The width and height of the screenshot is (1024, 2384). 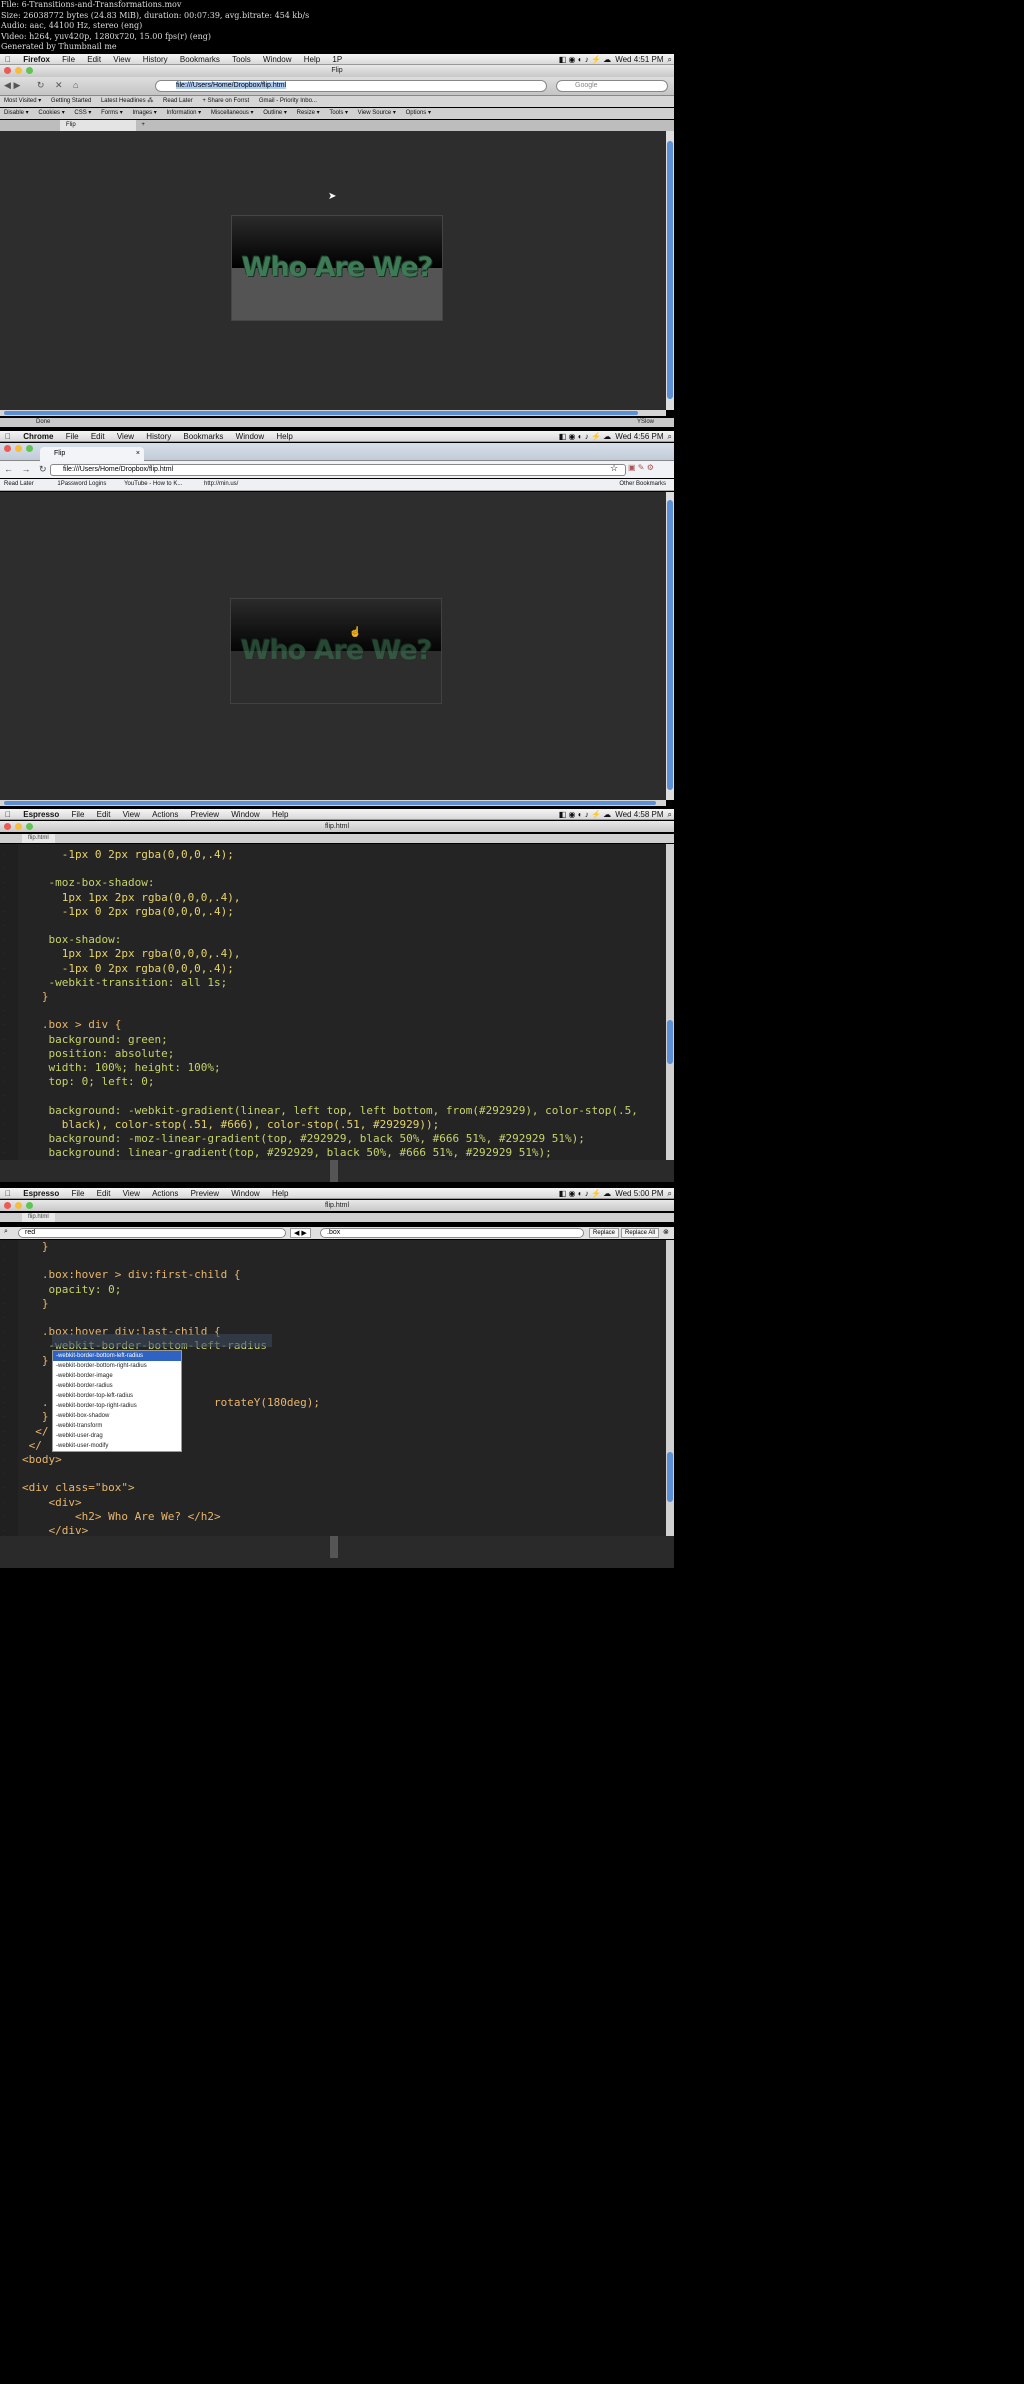 I want to click on yslow-label: YSlow, so click(x=645, y=422).